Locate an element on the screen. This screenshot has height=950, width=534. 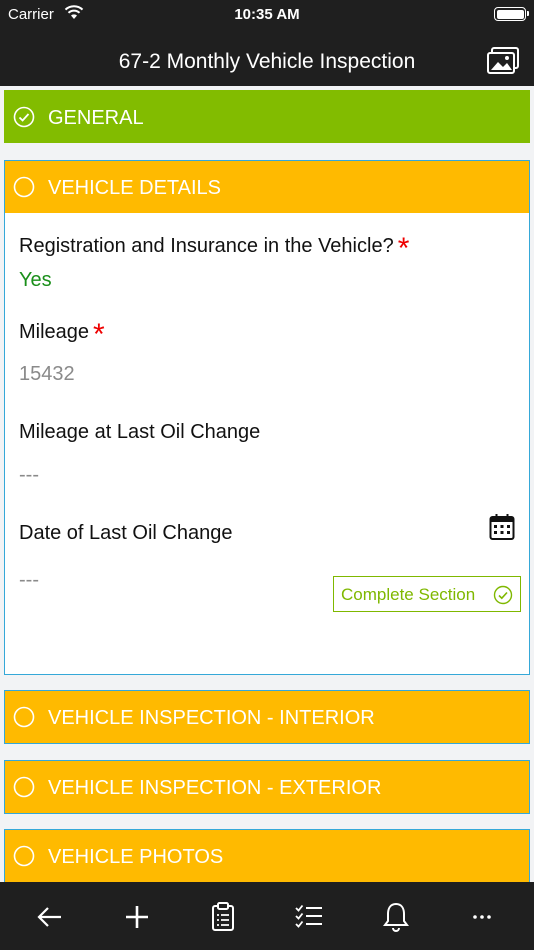
clipboard-icon is located at coordinates (223, 917).